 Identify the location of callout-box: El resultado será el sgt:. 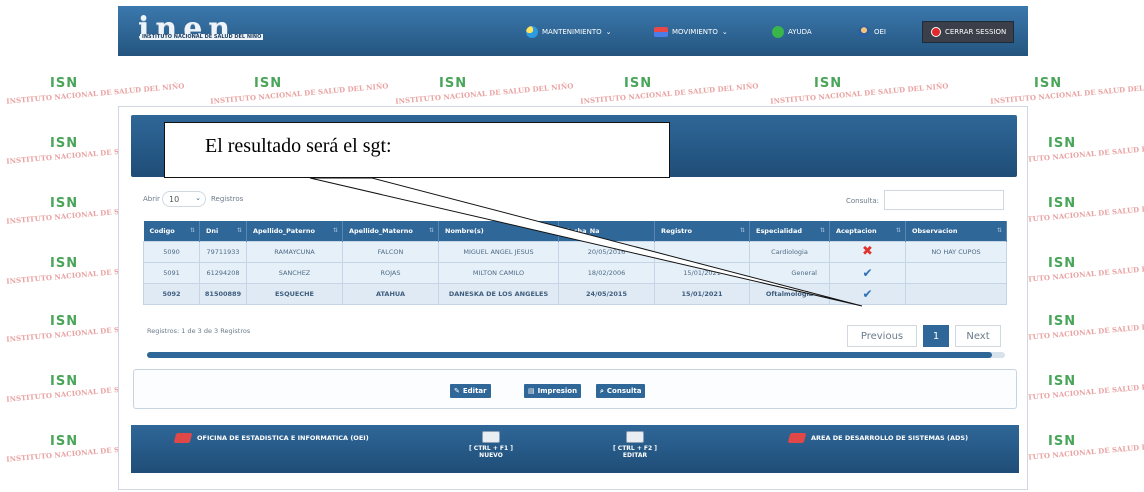
(417, 150).